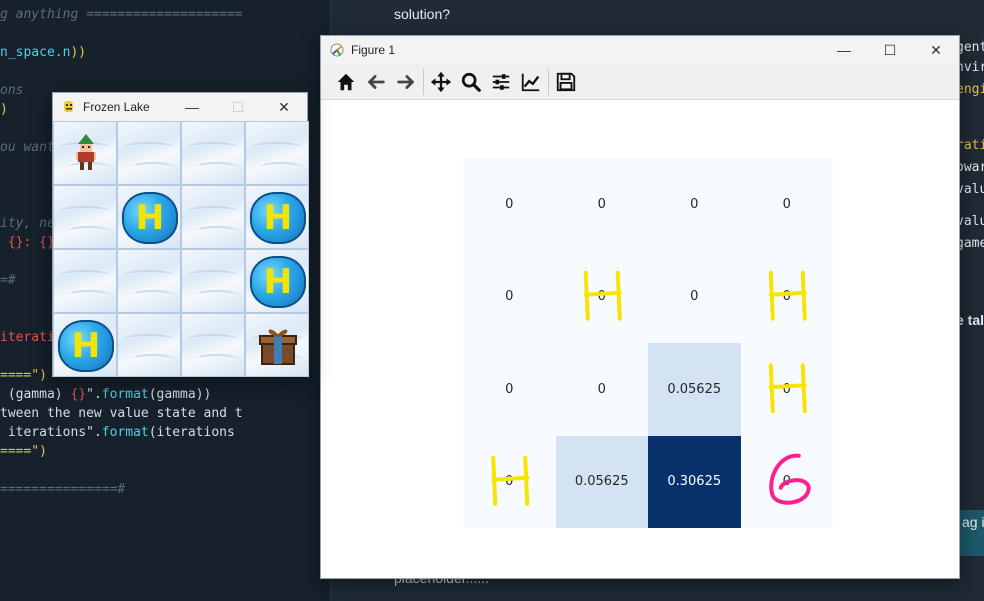  What do you see at coordinates (970, 320) in the screenshot?
I see `notebook-fragment: e tal` at bounding box center [970, 320].